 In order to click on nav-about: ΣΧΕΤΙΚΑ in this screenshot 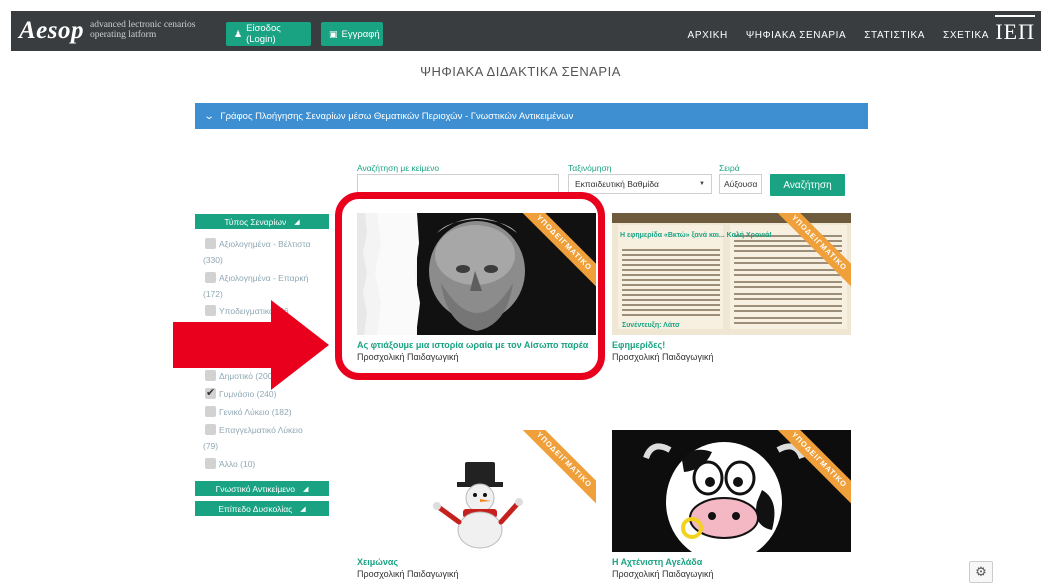, I will do `click(966, 35)`.